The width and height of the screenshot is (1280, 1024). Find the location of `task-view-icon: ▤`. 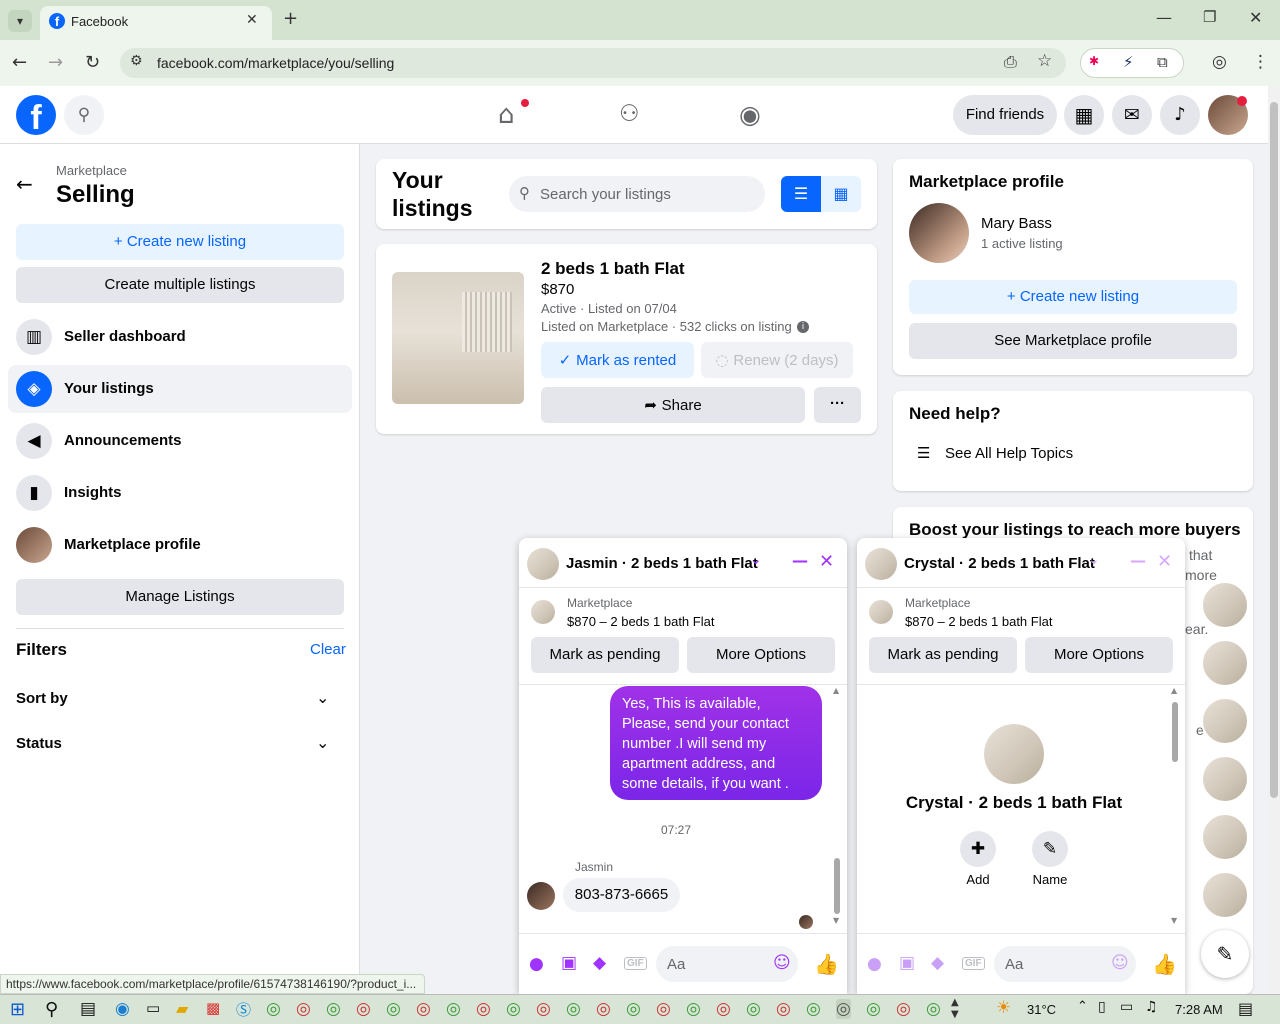

task-view-icon: ▤ is located at coordinates (88, 1009).